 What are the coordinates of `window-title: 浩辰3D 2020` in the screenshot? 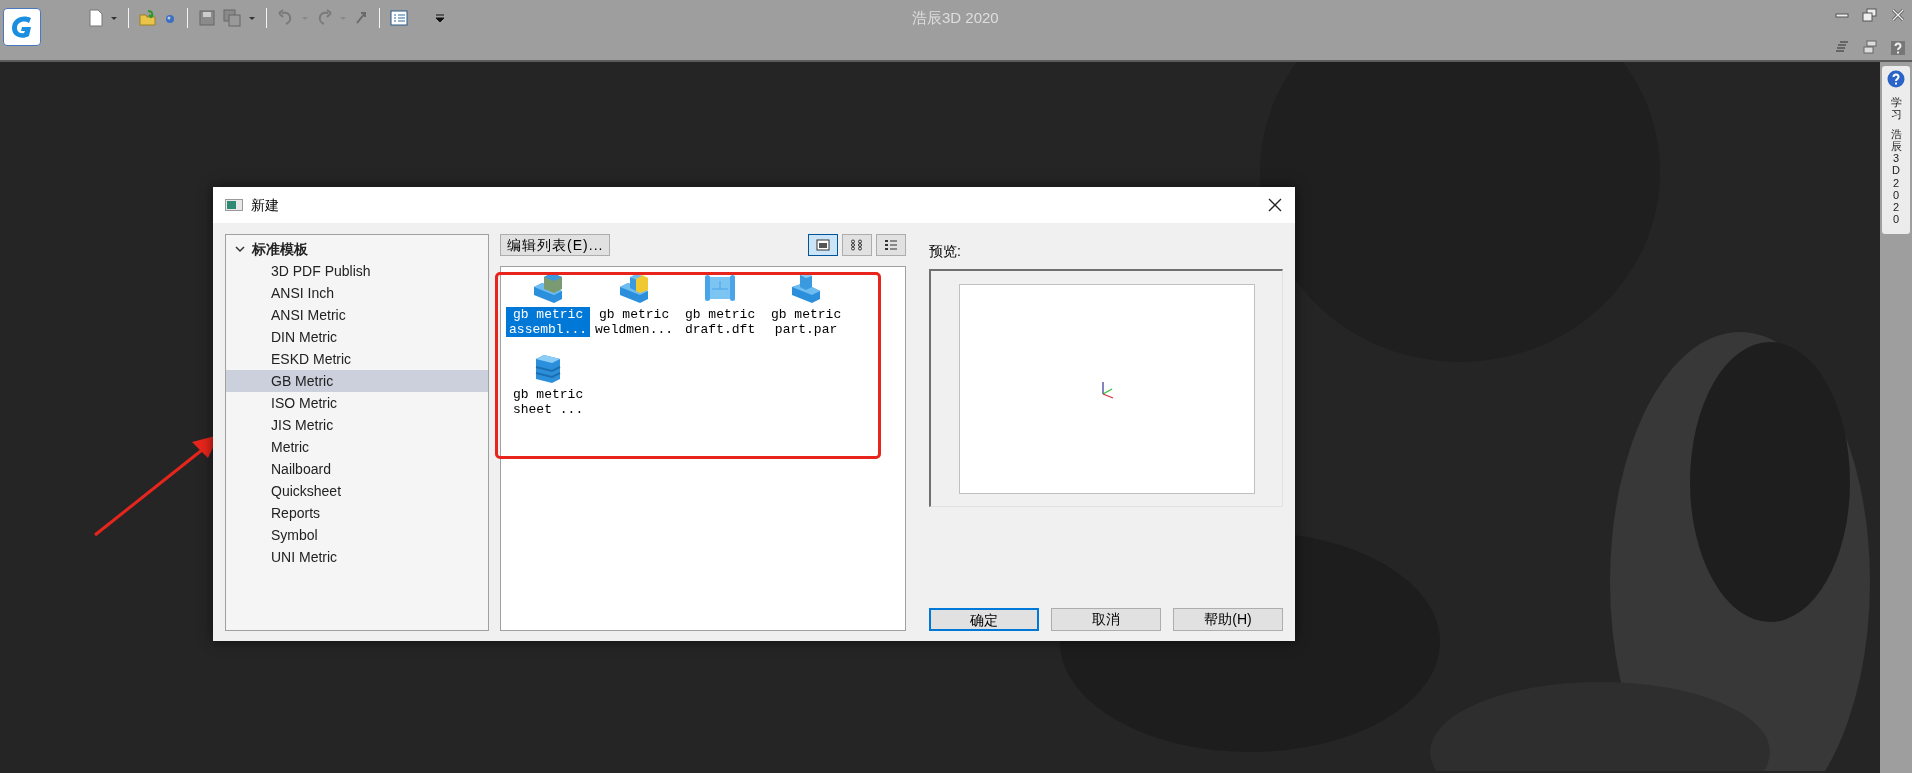 It's located at (955, 18).